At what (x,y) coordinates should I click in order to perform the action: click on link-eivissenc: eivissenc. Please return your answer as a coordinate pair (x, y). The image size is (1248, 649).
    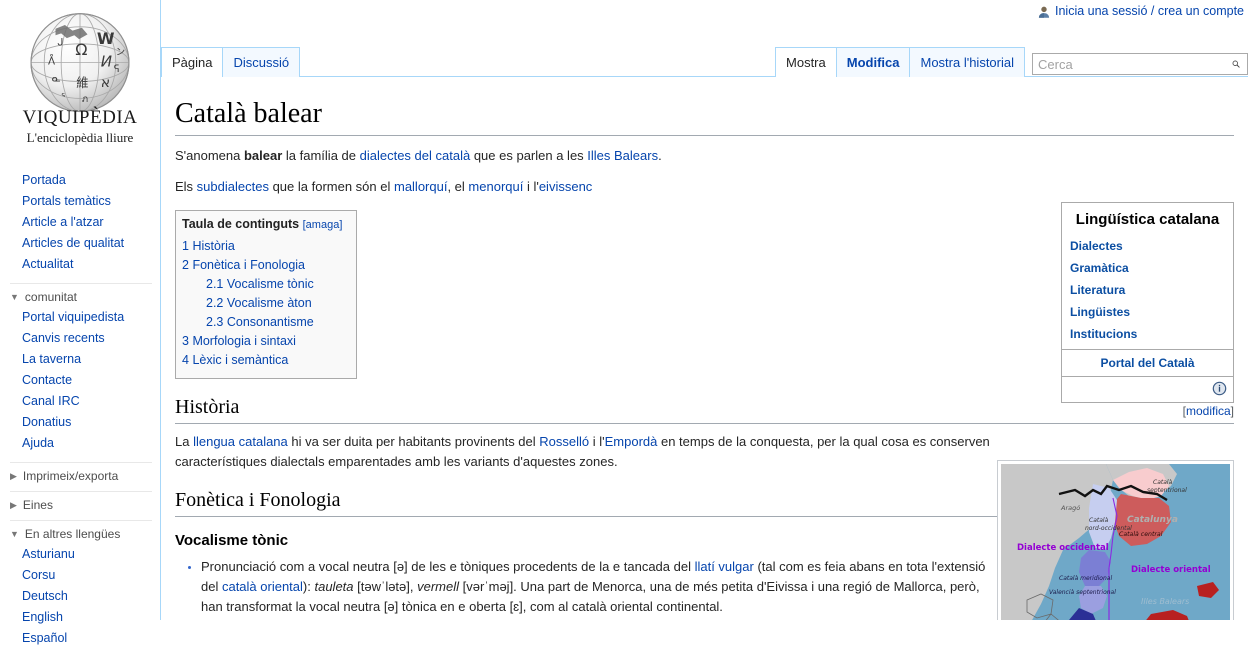
    Looking at the image, I should click on (565, 186).